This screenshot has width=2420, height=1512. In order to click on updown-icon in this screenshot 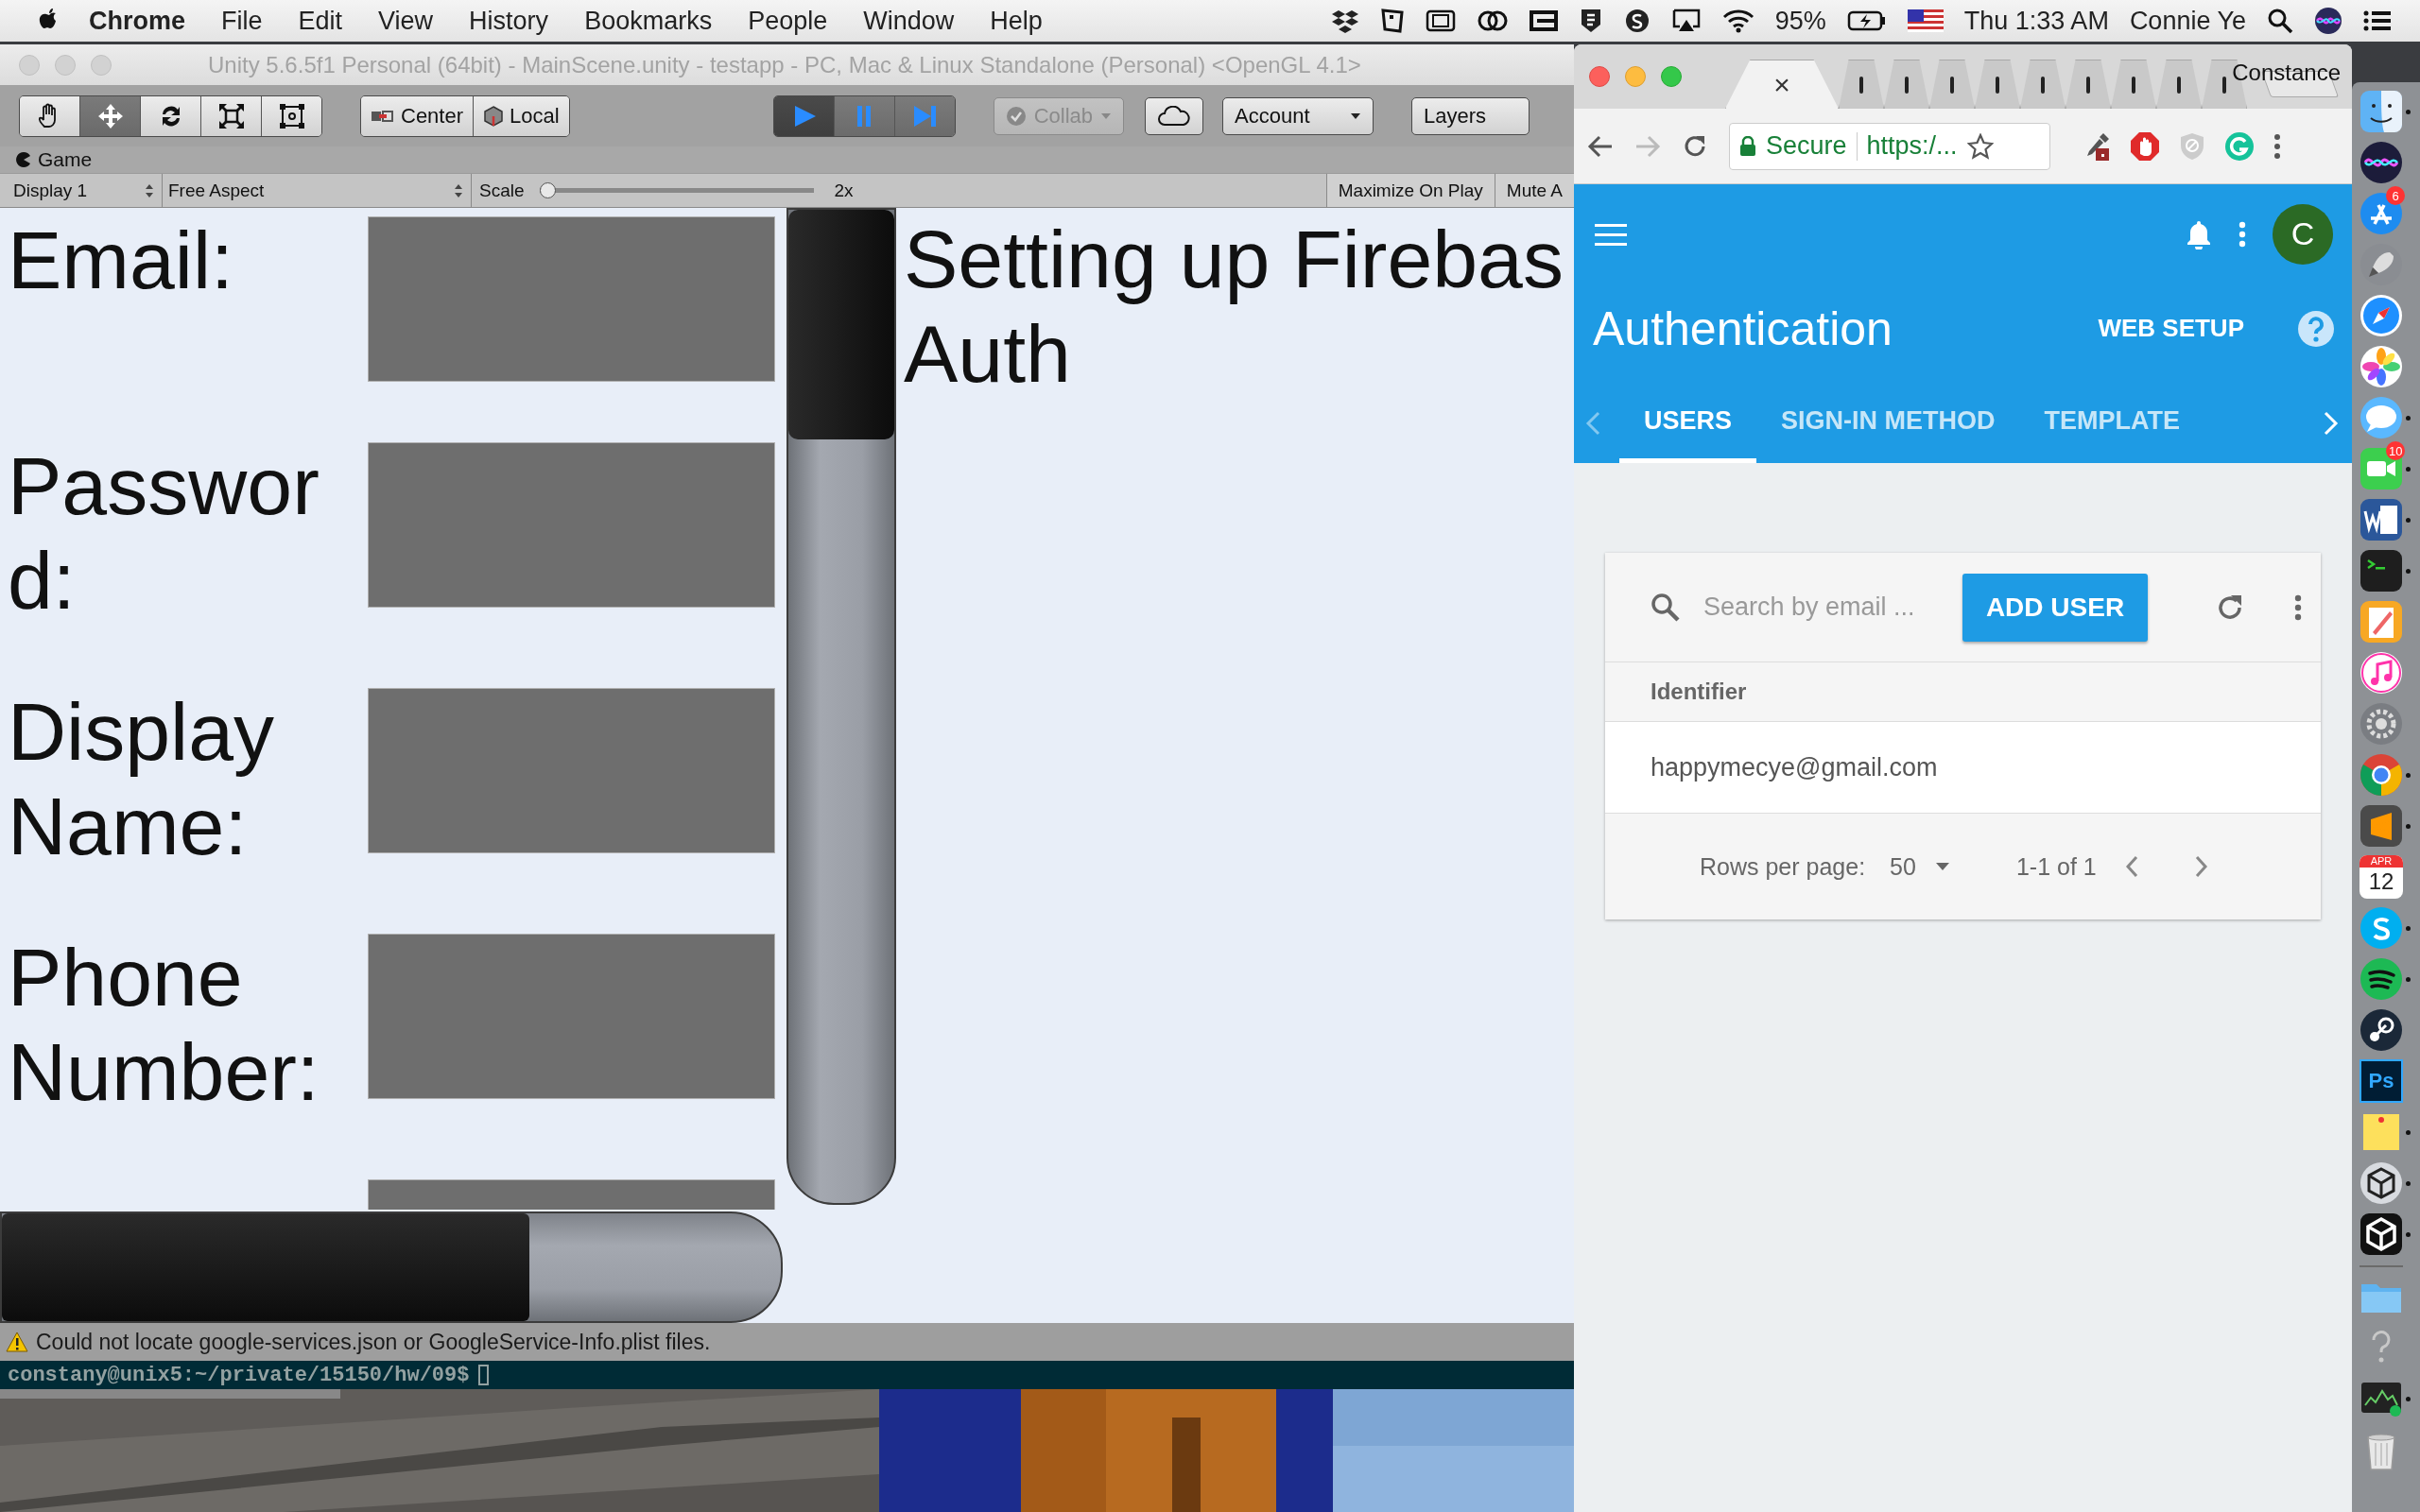, I will do `click(458, 190)`.